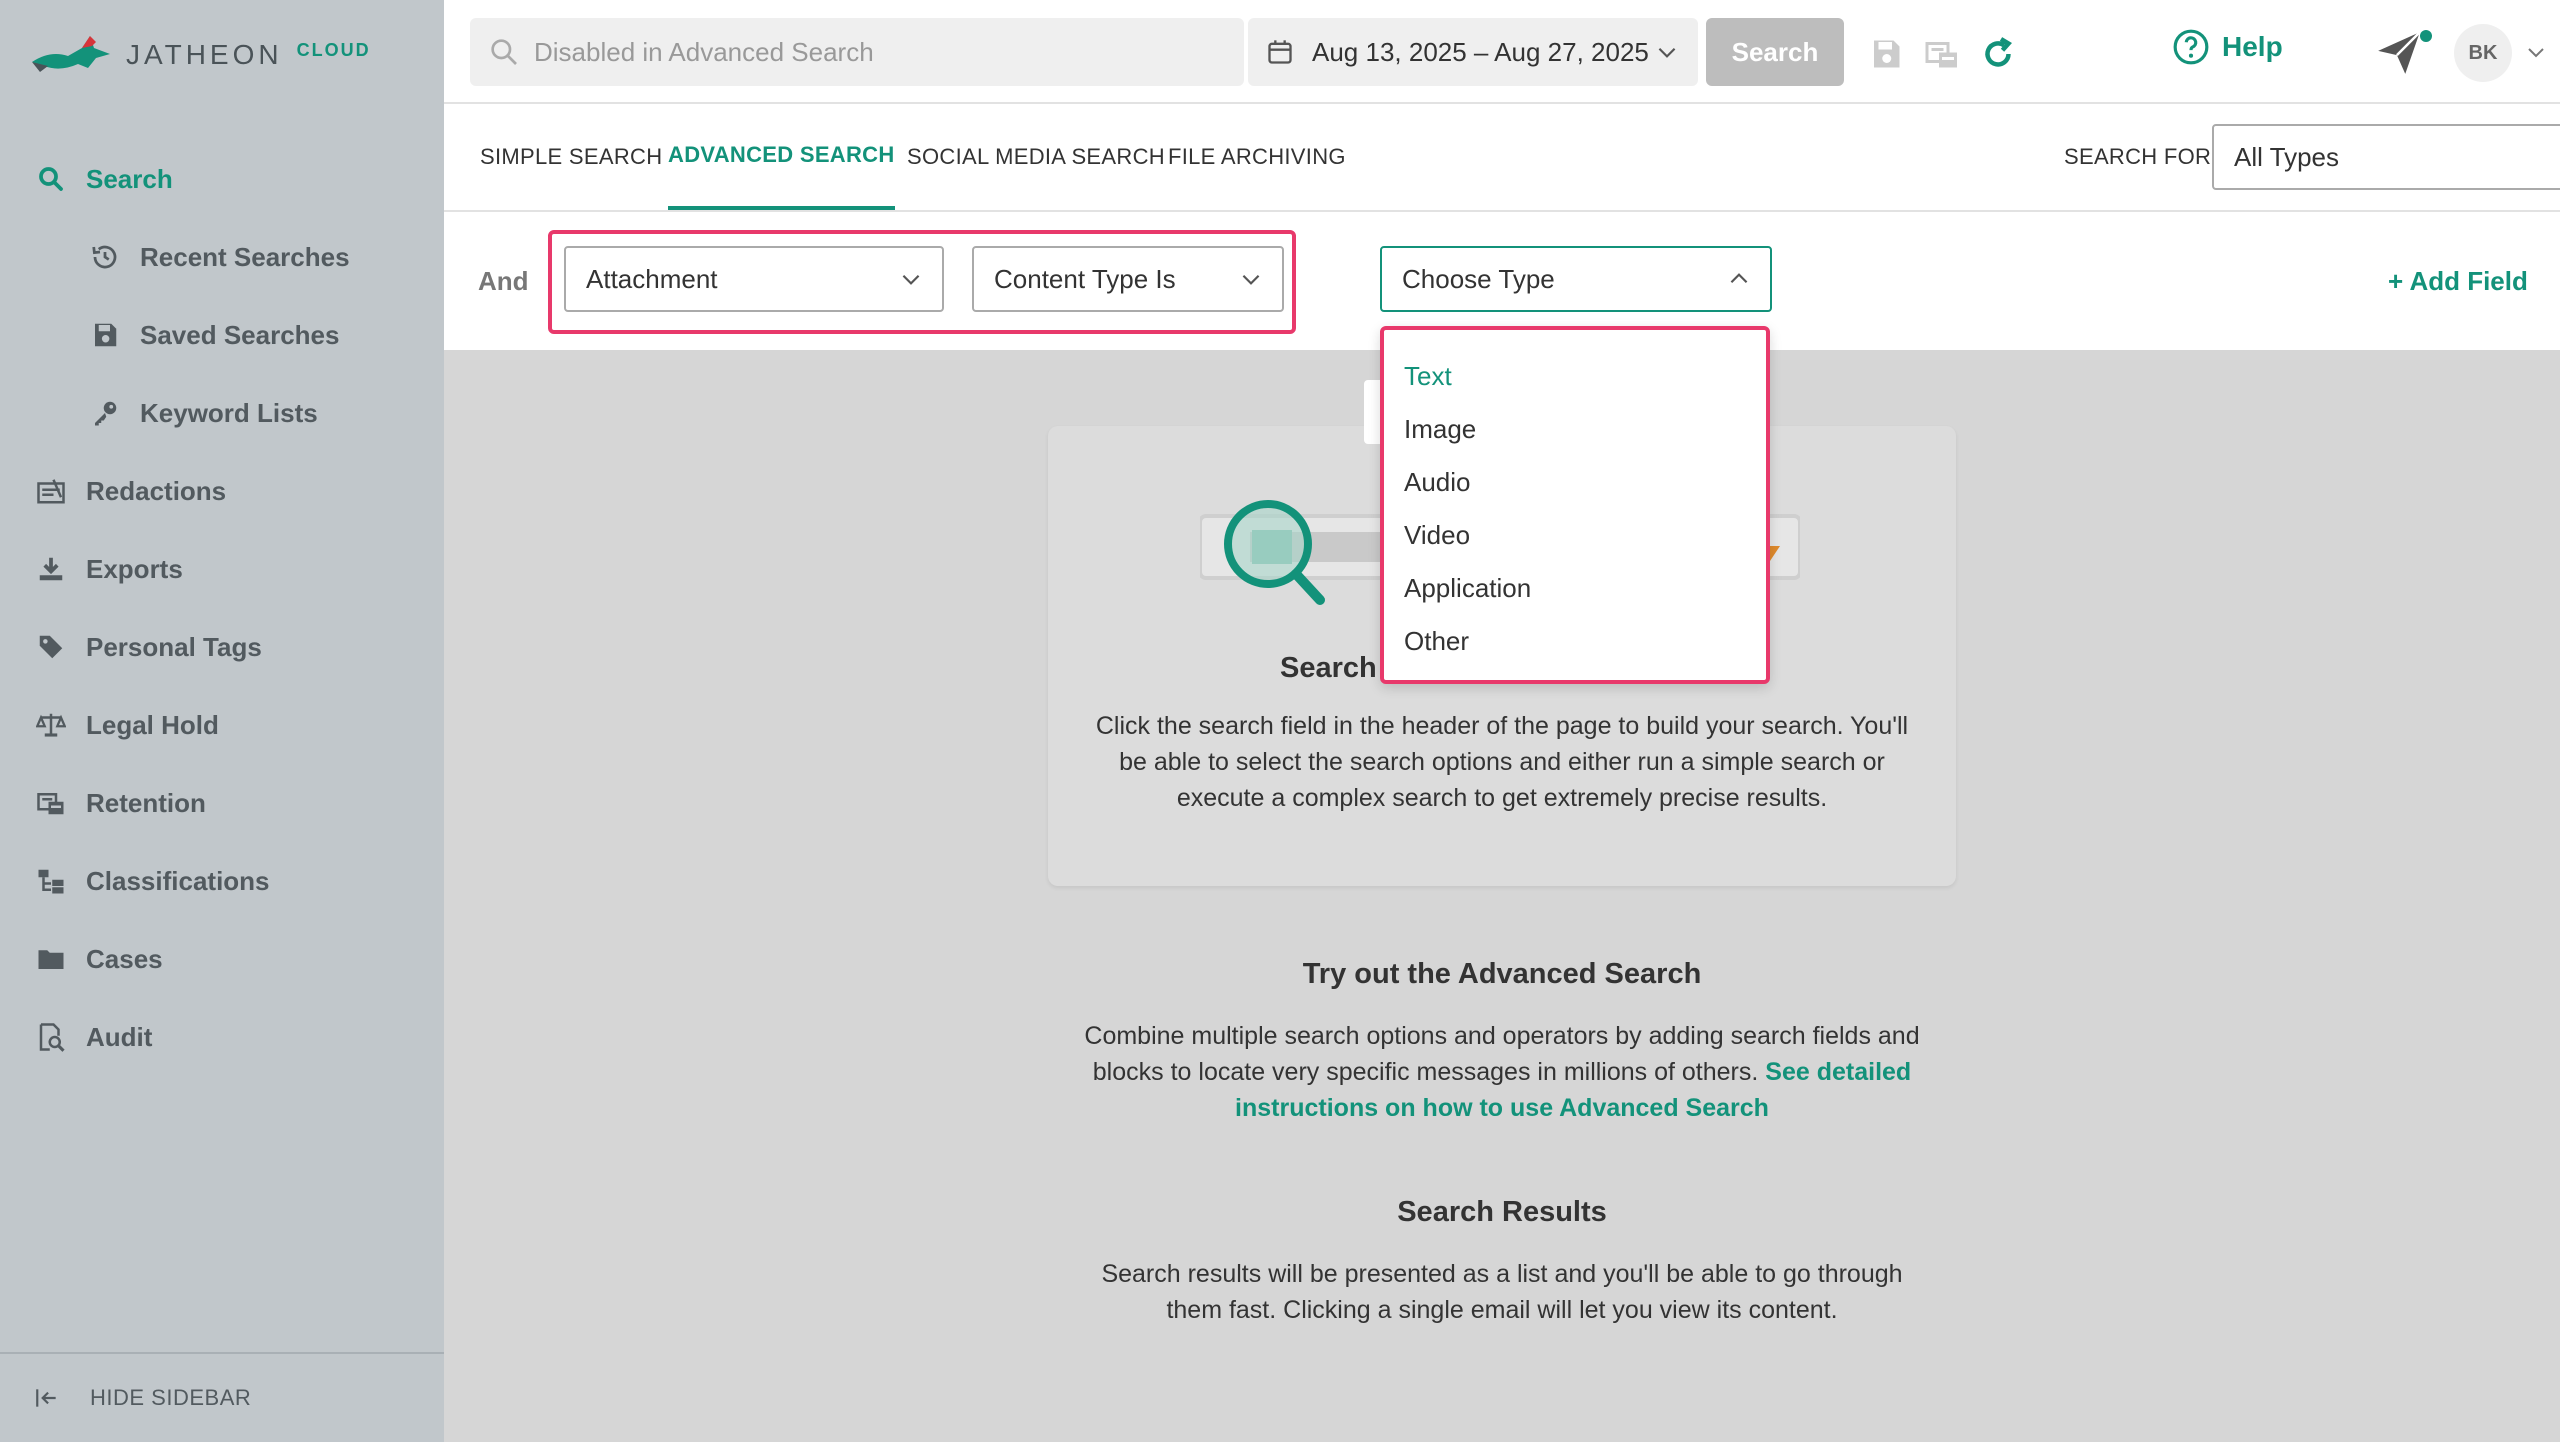 The width and height of the screenshot is (2560, 1442). Describe the element at coordinates (1478, 278) in the screenshot. I see `content-type-placeholder: Choose Type` at that location.